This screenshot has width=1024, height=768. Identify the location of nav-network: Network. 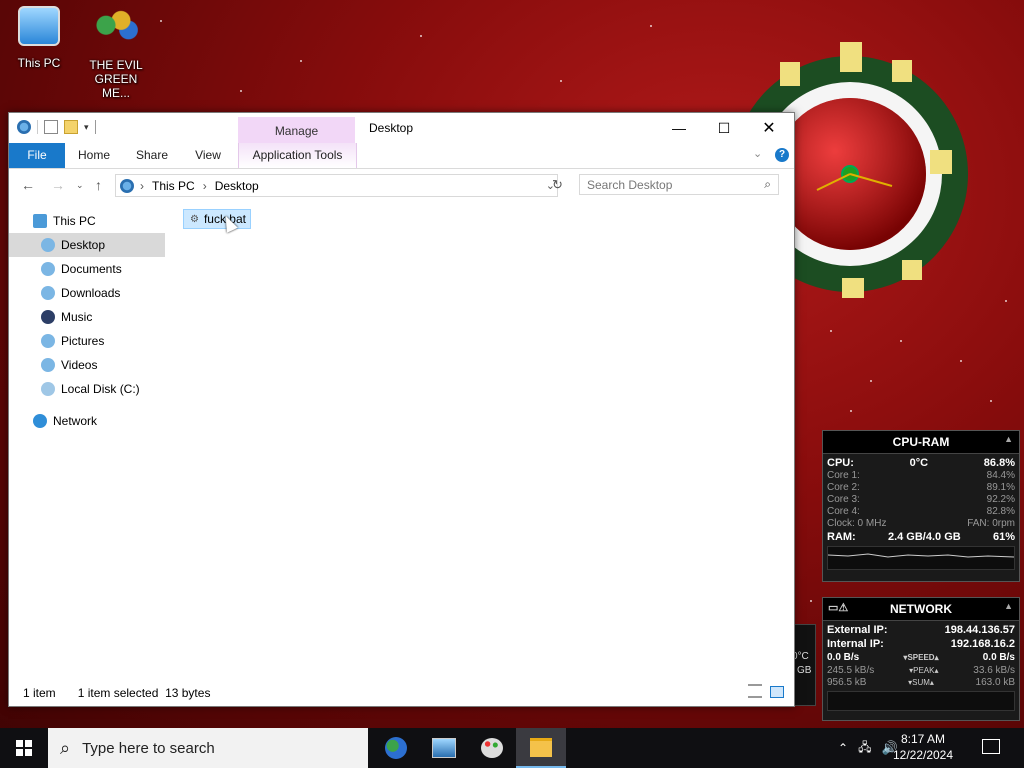
(87, 421).